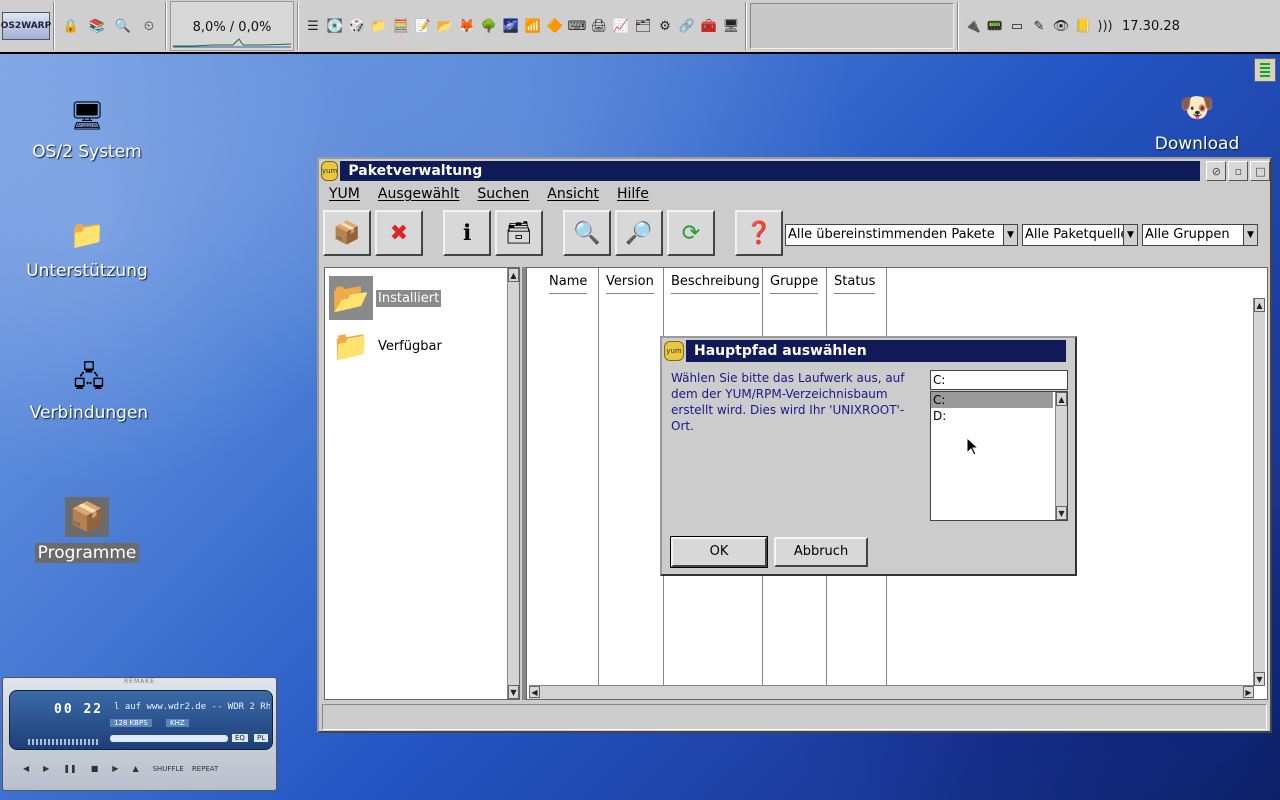 This screenshot has width=1280, height=800. What do you see at coordinates (630, 284) in the screenshot?
I see `column-version: Version` at bounding box center [630, 284].